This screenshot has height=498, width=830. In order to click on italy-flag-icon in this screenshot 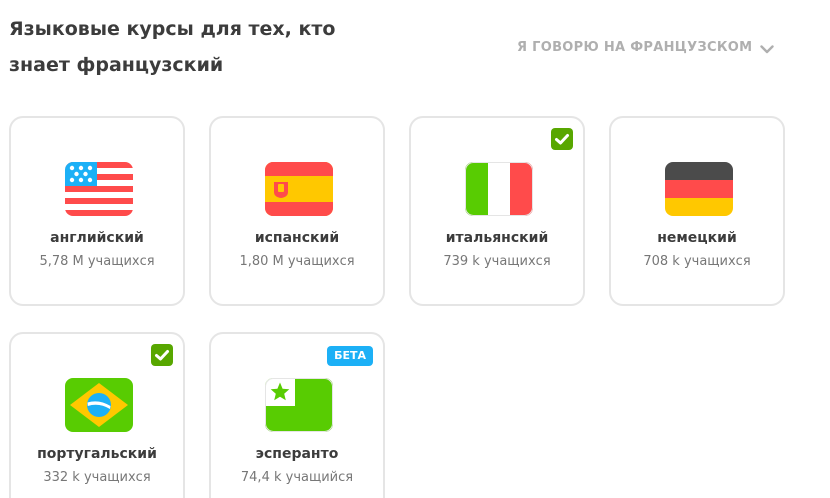, I will do `click(499, 189)`.